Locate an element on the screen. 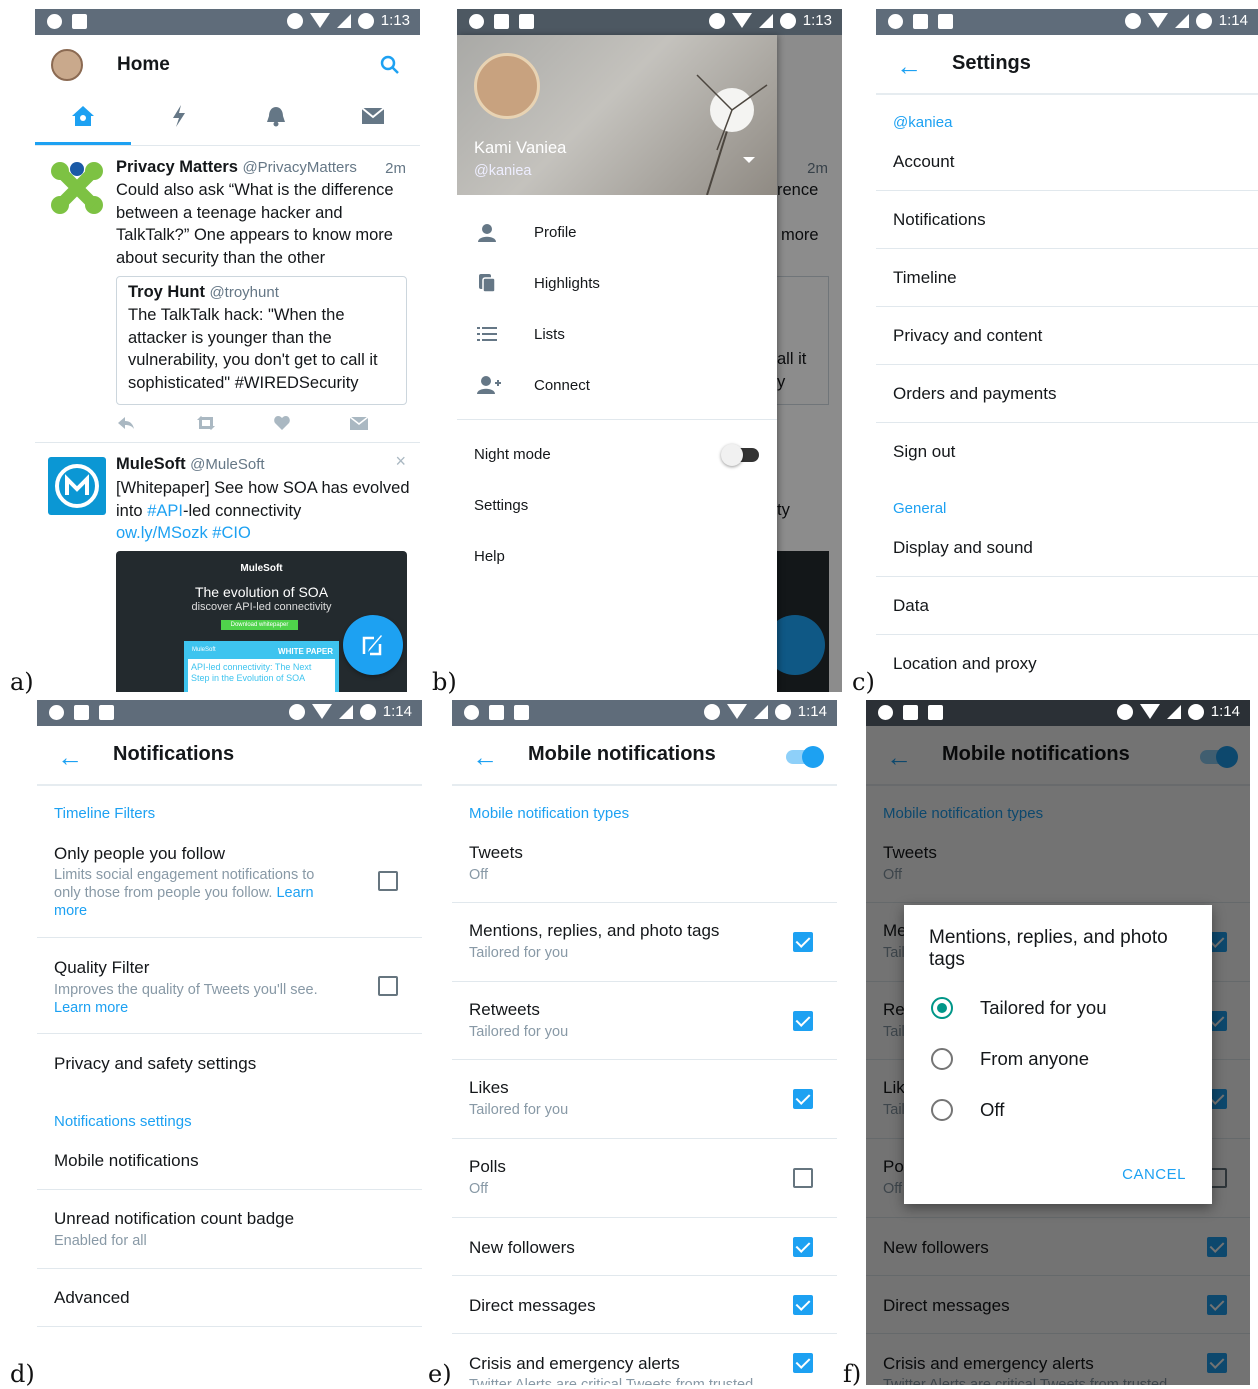  settings-item-account: Account is located at coordinates (1067, 162).